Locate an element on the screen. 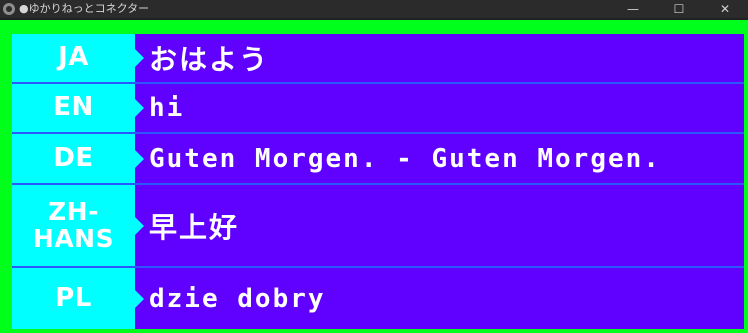 Image resolution: width=748 pixels, height=333 pixels. maximize-icon: ☐ is located at coordinates (679, 9).